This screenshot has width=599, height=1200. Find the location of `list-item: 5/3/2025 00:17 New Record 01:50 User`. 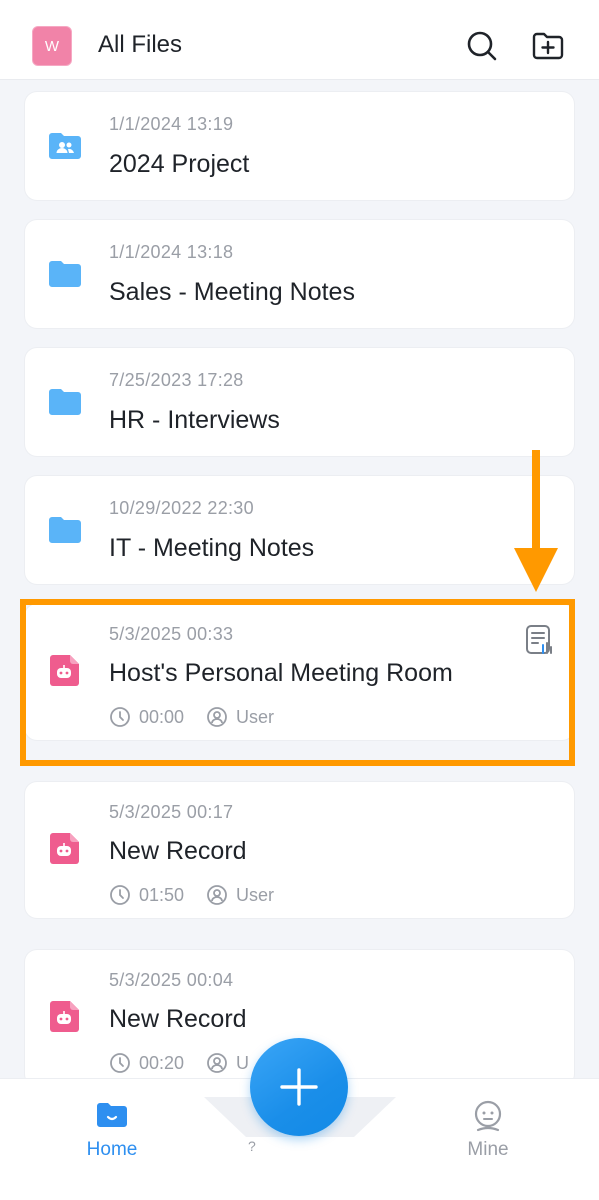

list-item: 5/3/2025 00:17 New Record 01:50 User is located at coordinates (299, 850).